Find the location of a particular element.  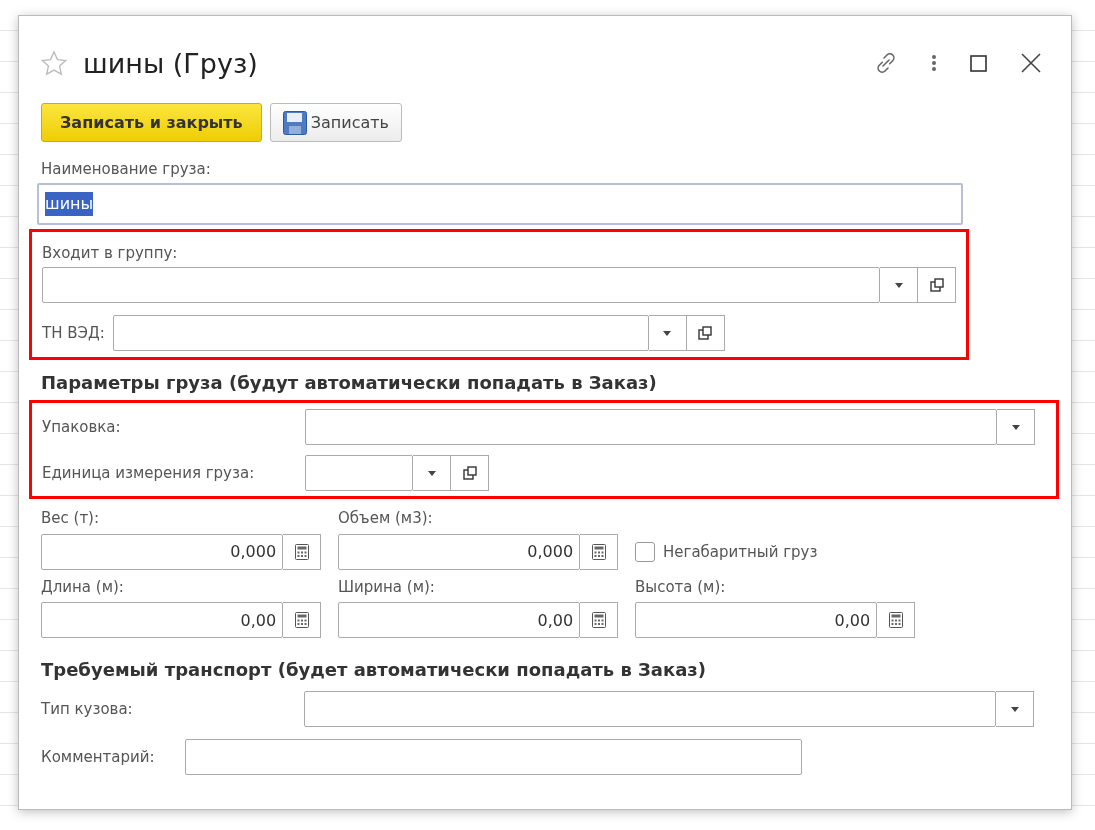

star-icon is located at coordinates (54, 63).